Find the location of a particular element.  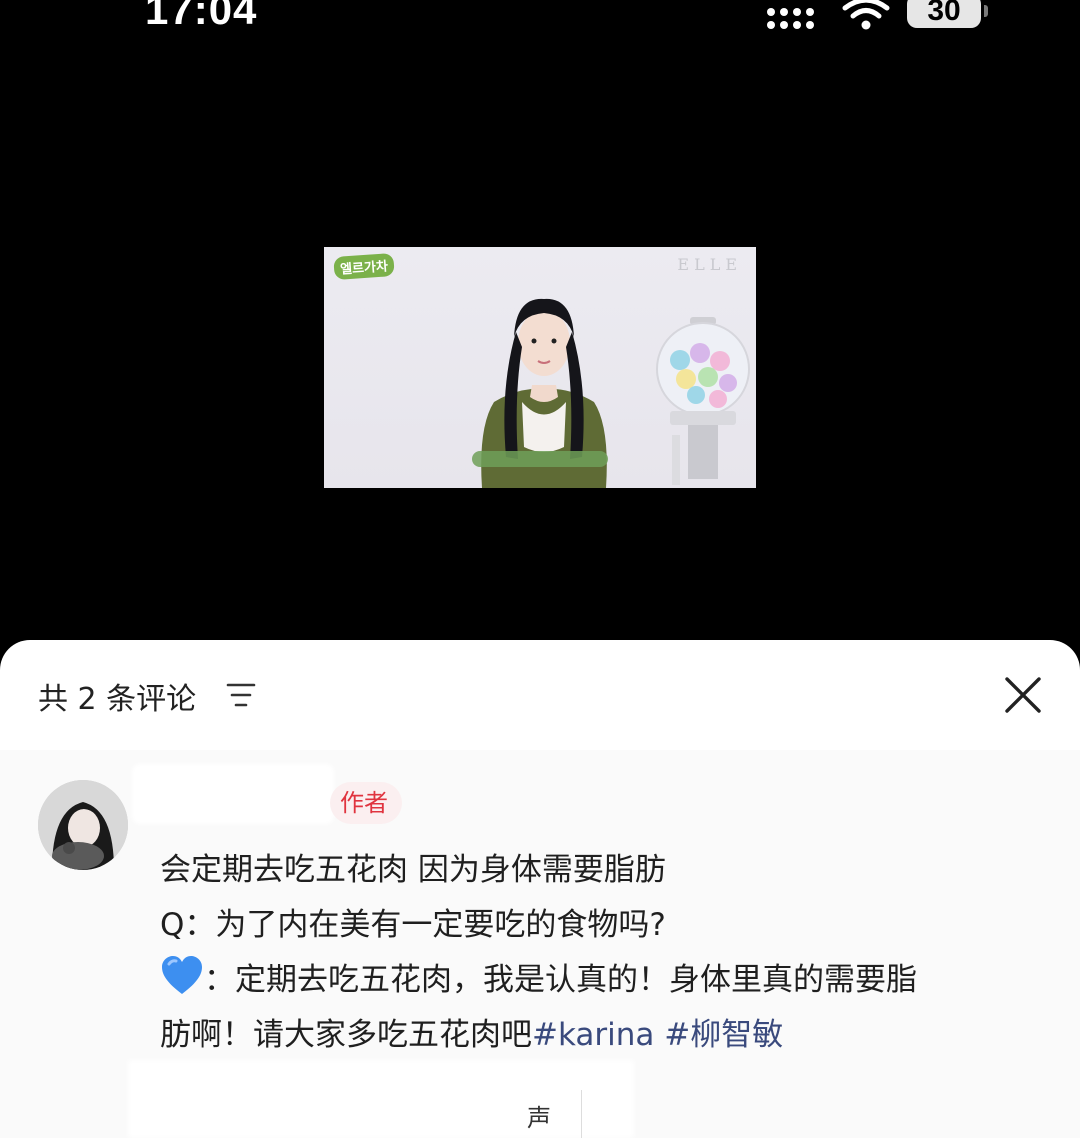

gumball-machine is located at coordinates (703, 401).